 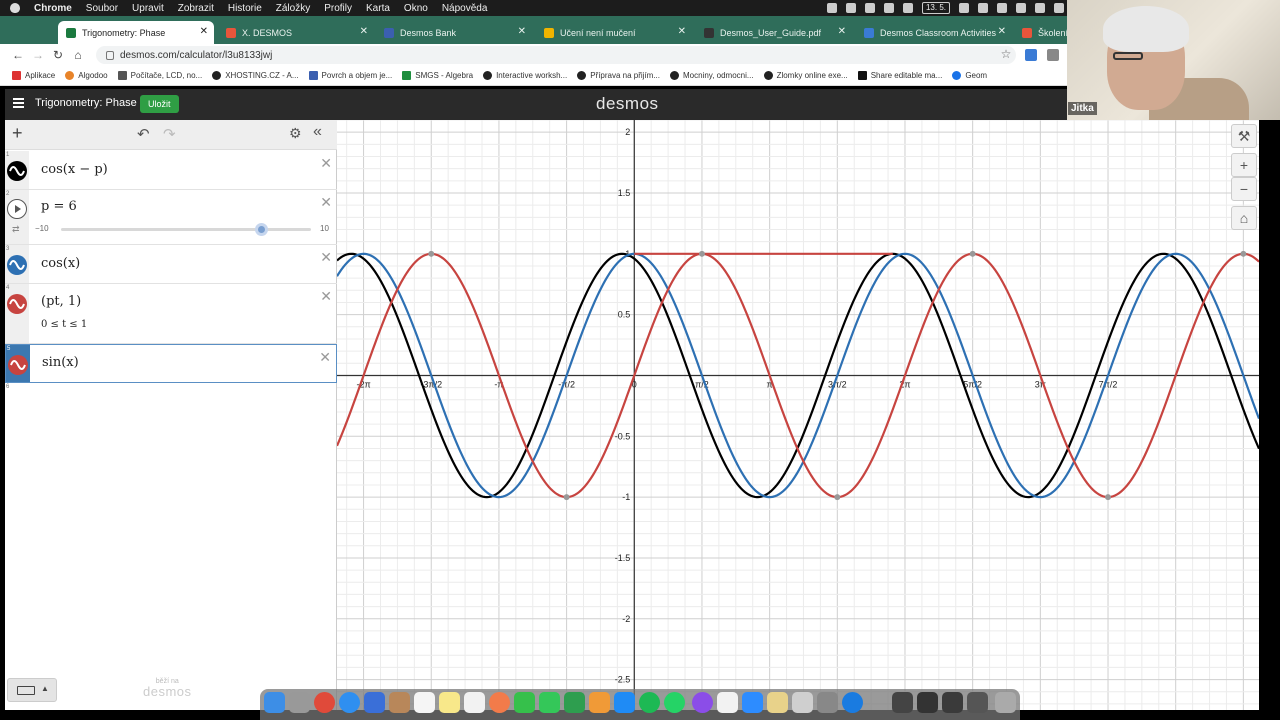 What do you see at coordinates (64, 324) in the screenshot?
I see `domain-restriction: 0 ≤ t ≤ 1` at bounding box center [64, 324].